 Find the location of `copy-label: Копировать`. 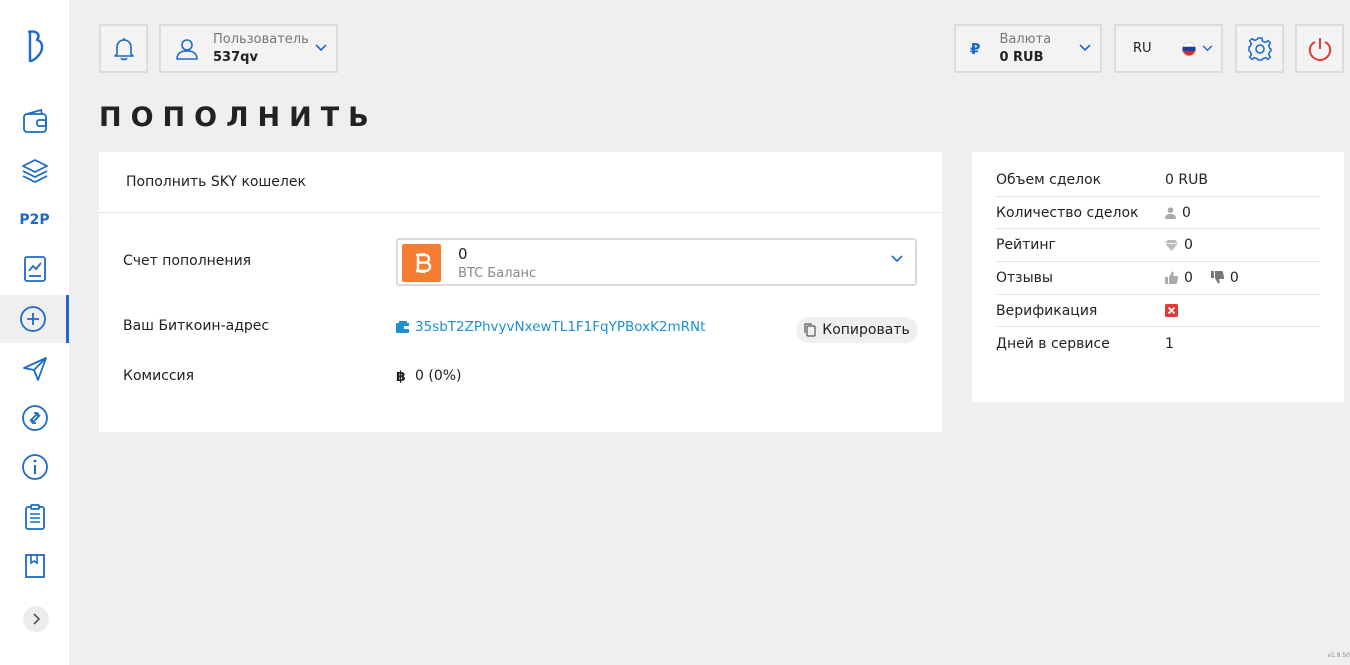

copy-label: Копировать is located at coordinates (866, 330).